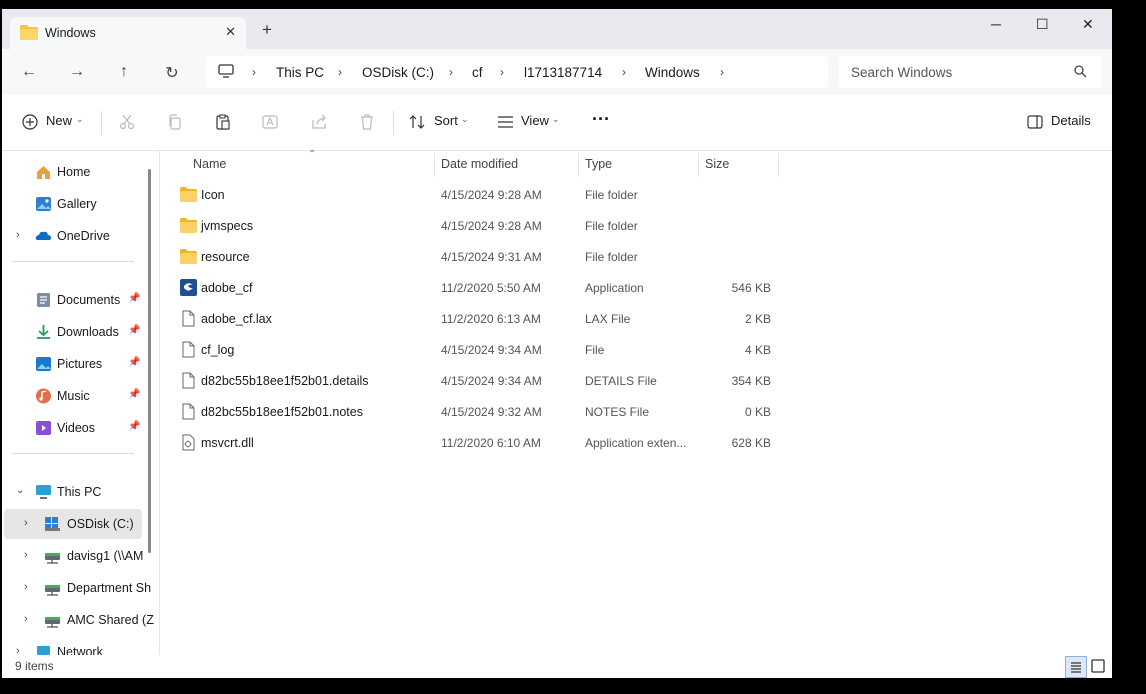 This screenshot has height=694, width=1146. Describe the element at coordinates (43, 428) in the screenshot. I see `videos-icon` at that location.